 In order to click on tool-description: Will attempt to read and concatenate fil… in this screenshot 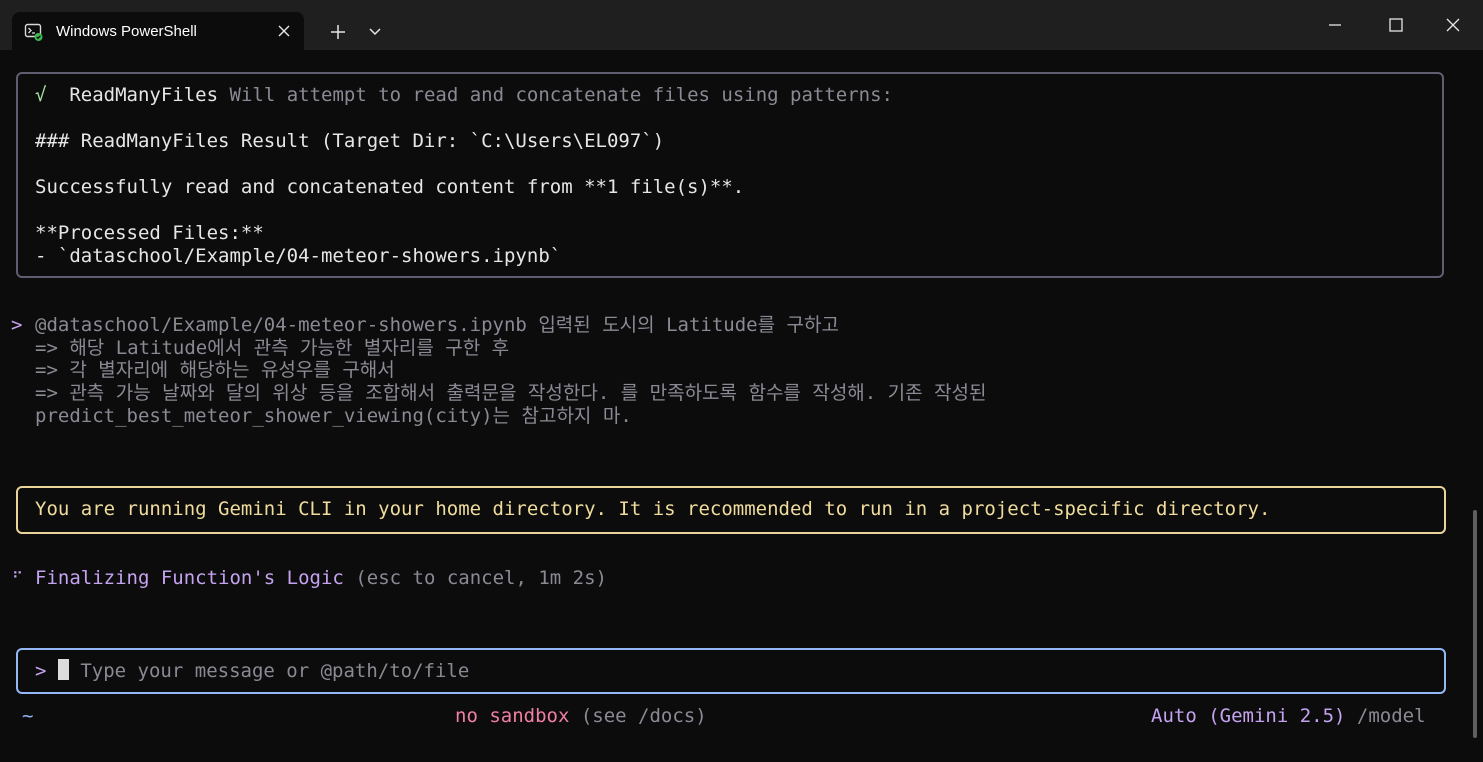, I will do `click(561, 95)`.